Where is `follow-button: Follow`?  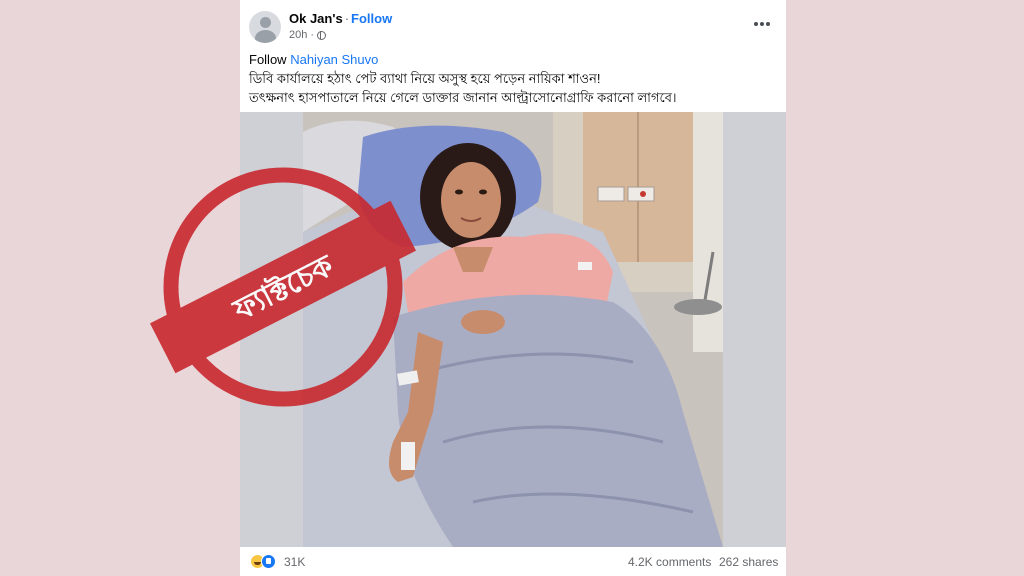 follow-button: Follow is located at coordinates (371, 18).